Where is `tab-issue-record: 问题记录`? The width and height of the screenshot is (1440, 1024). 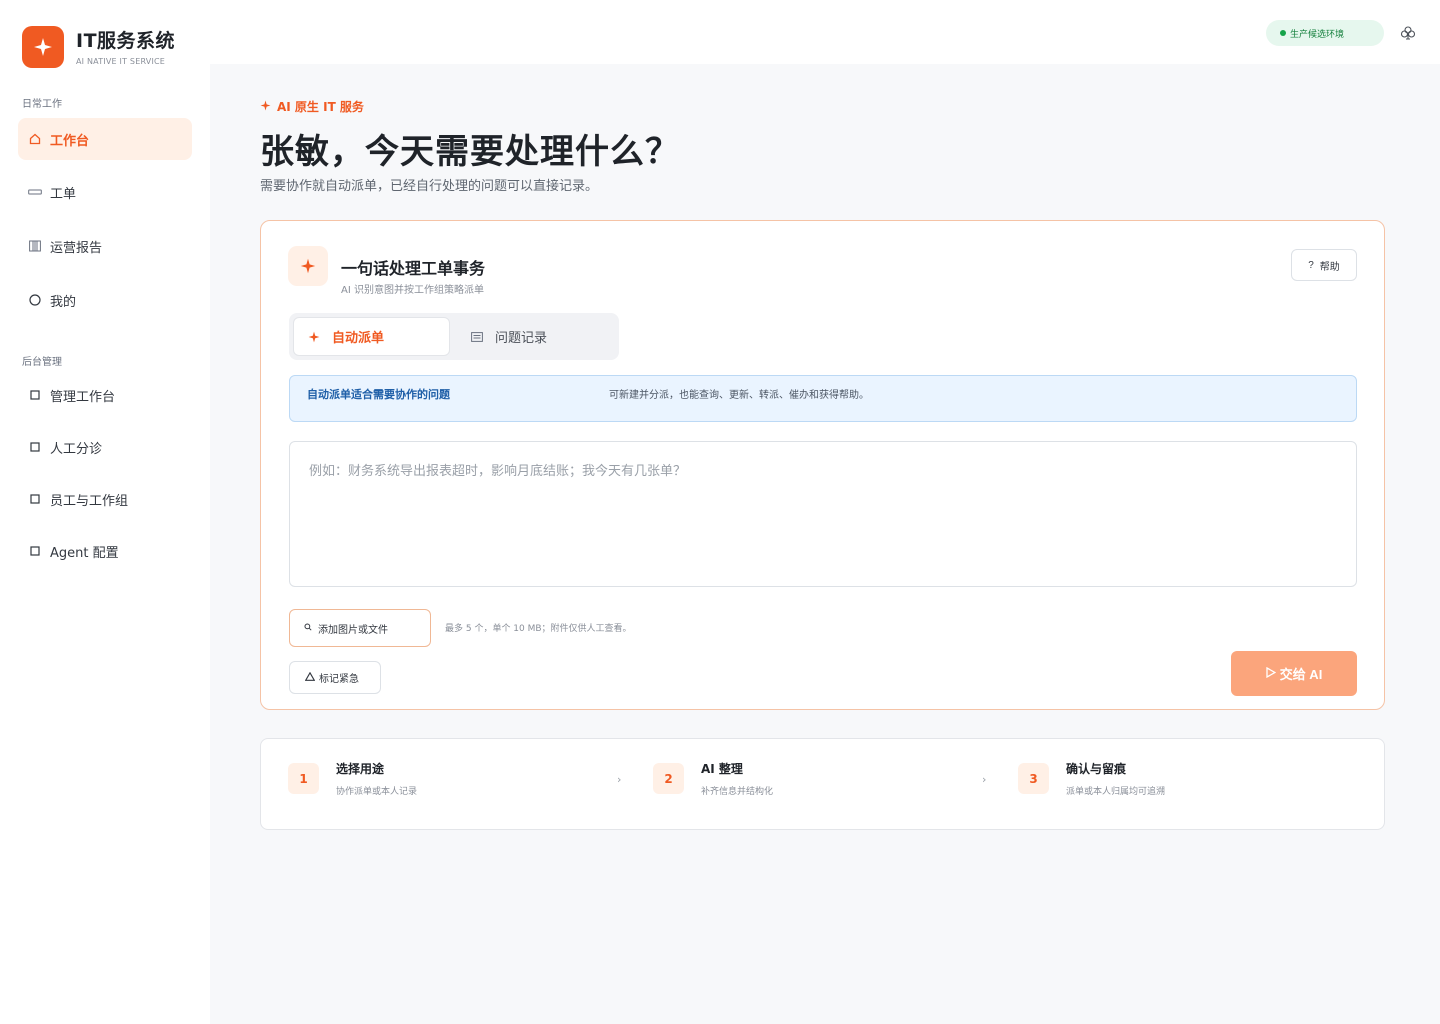 tab-issue-record: 问题记录 is located at coordinates (539, 336).